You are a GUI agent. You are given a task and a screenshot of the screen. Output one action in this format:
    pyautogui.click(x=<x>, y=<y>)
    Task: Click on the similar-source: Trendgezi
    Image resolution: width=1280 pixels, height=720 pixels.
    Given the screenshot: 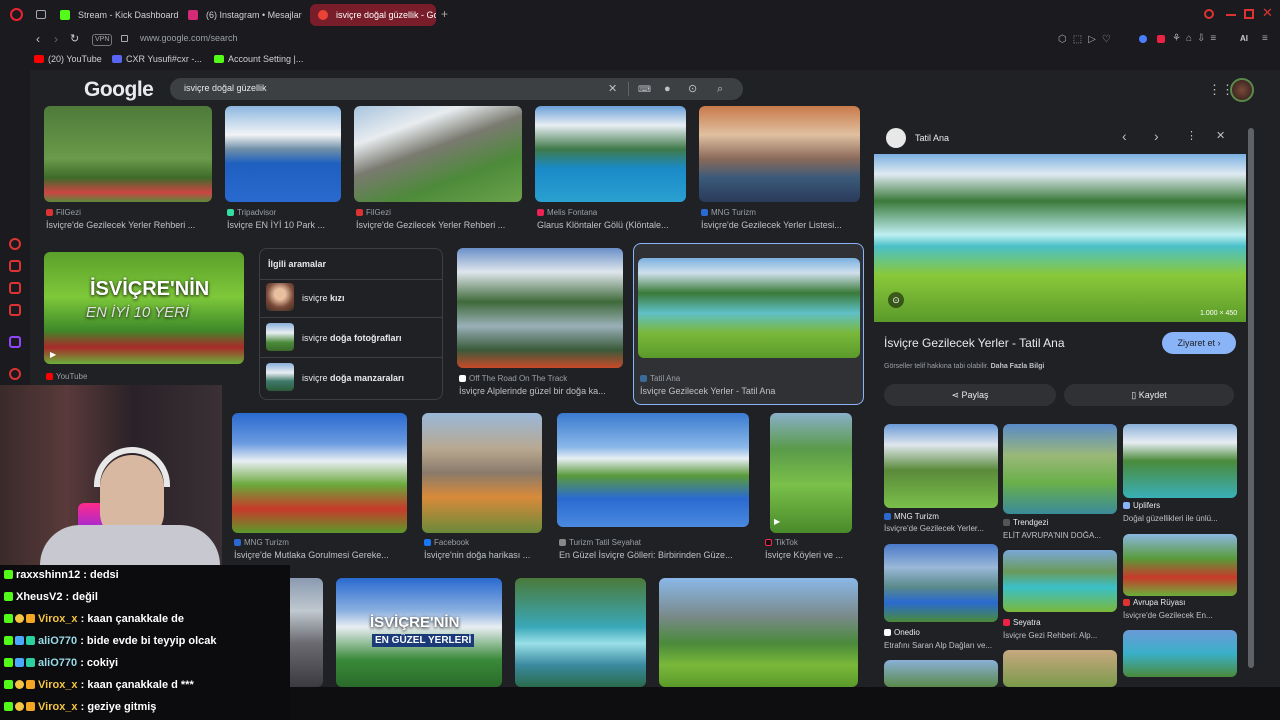 What is the action you would take?
    pyautogui.click(x=1025, y=522)
    